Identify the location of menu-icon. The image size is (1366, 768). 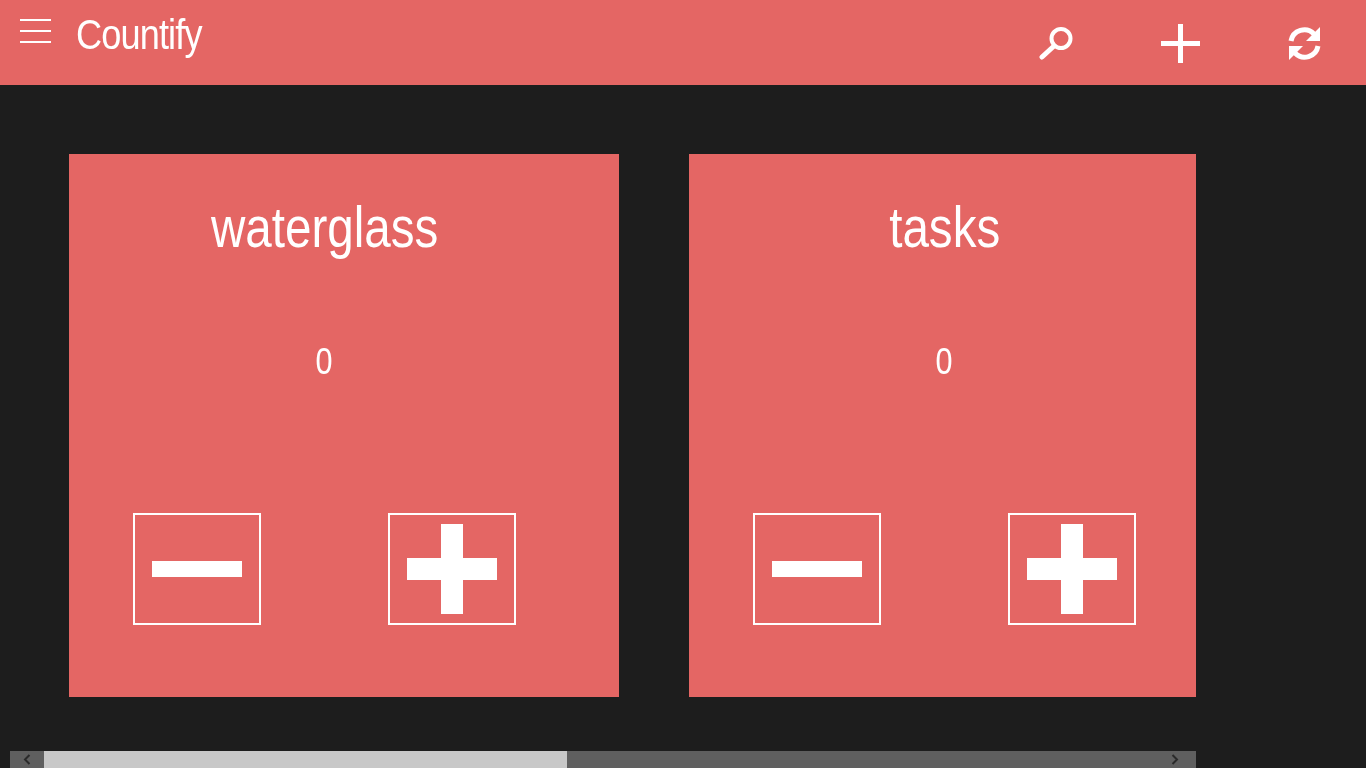
(35, 31).